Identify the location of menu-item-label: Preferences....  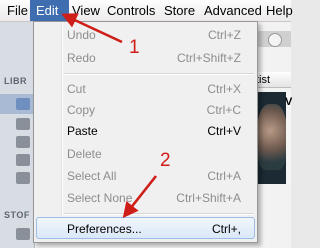
(104, 229).